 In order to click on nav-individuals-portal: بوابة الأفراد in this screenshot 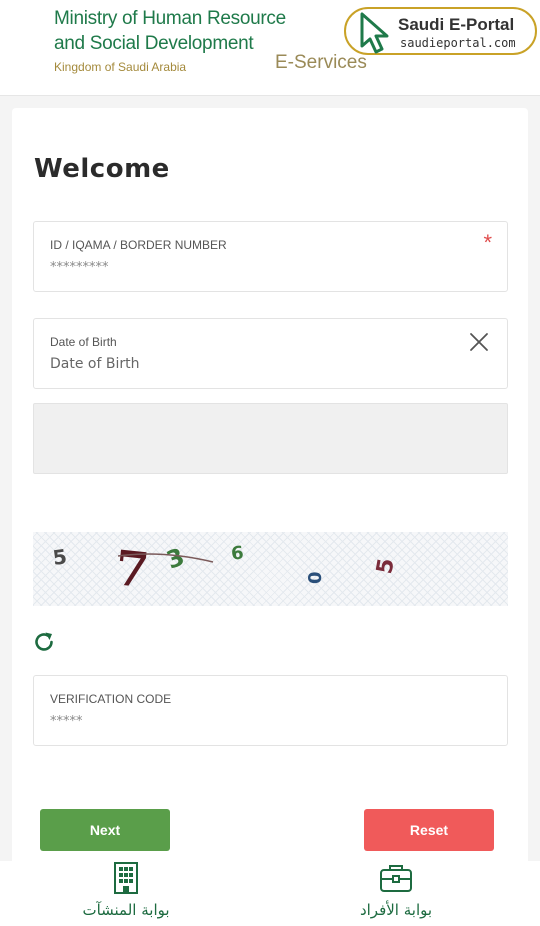, I will do `click(396, 893)`.